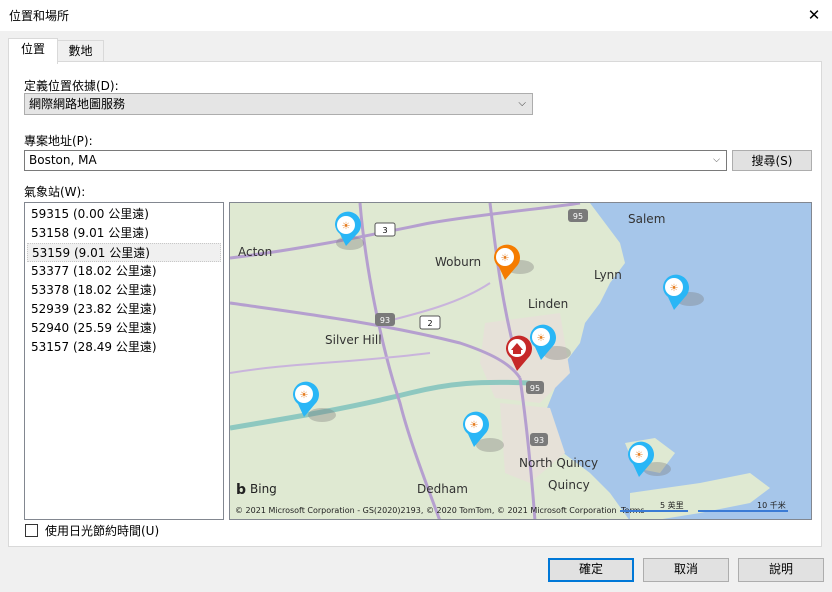  Describe the element at coordinates (80, 51) in the screenshot. I see `tab-data: 數地` at that location.